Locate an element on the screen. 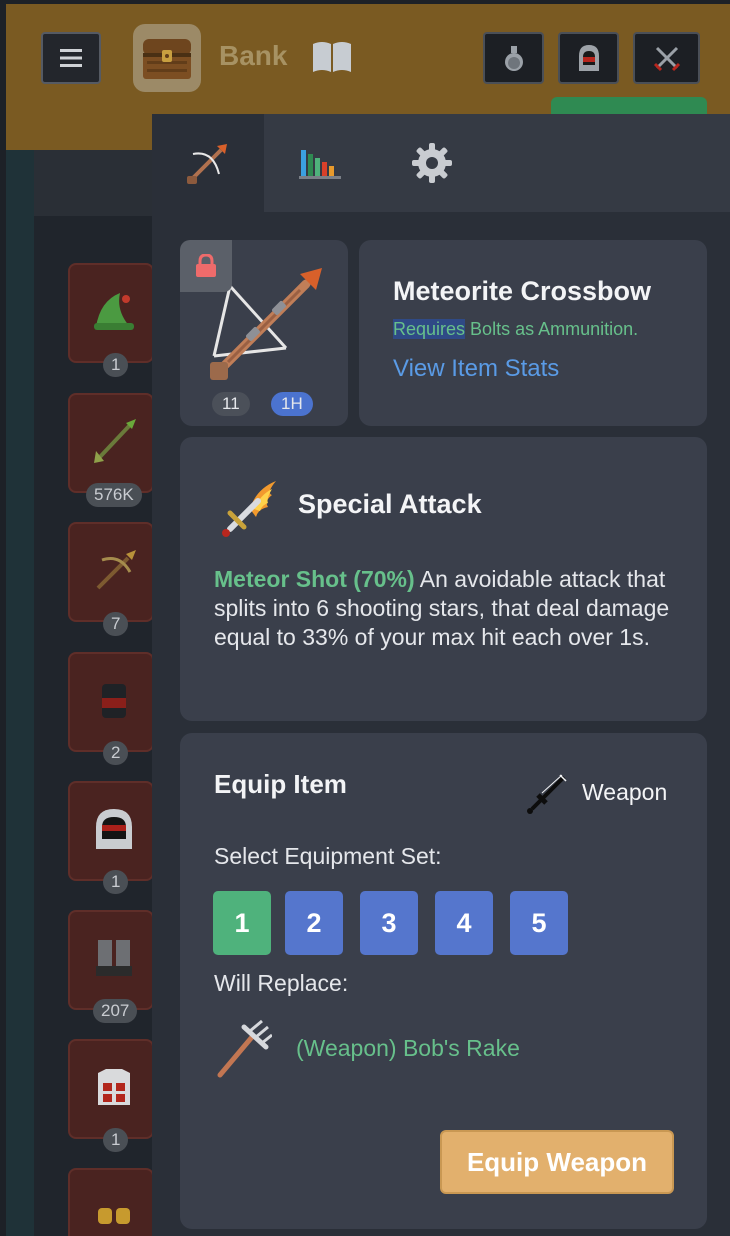 This screenshot has width=730, height=1236. view-item-stats-link: View Item Stats is located at coordinates (476, 369).